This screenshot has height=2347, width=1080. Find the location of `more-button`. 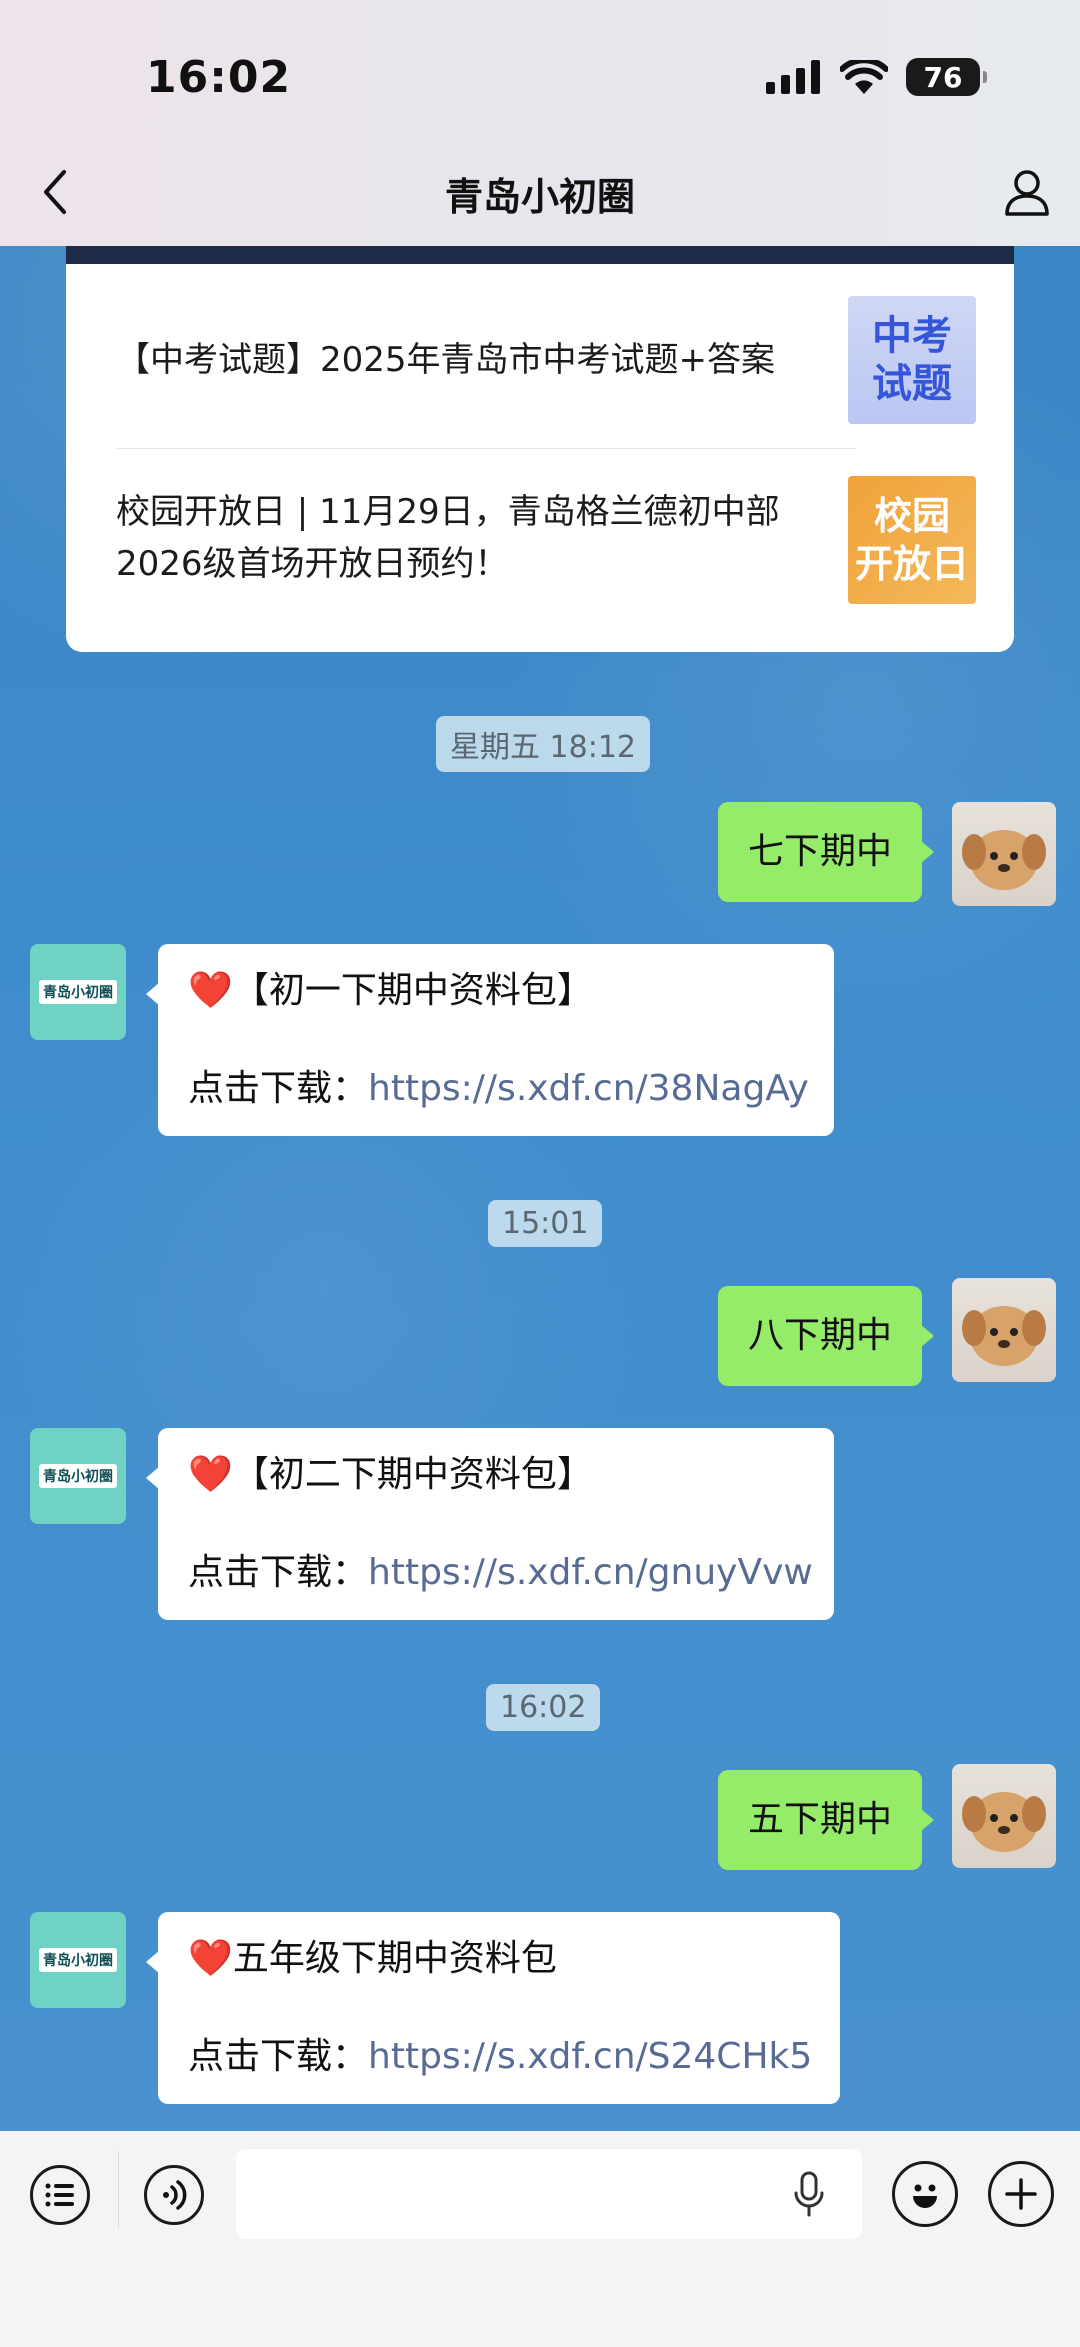

more-button is located at coordinates (1021, 2194).